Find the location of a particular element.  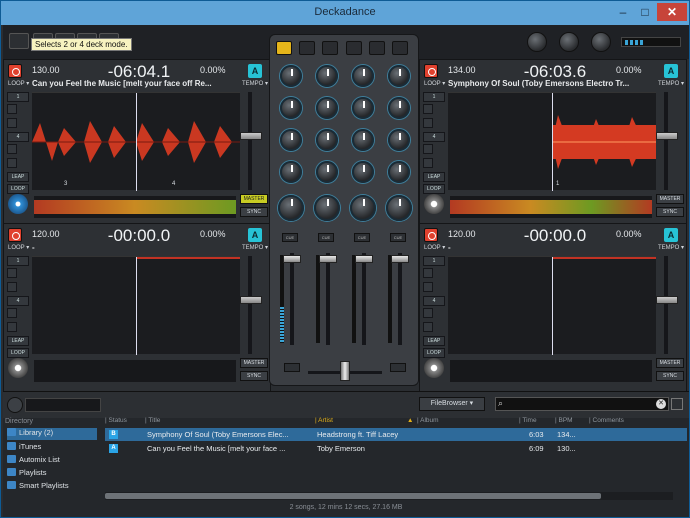

directory-filter-input is located at coordinates (63, 405).